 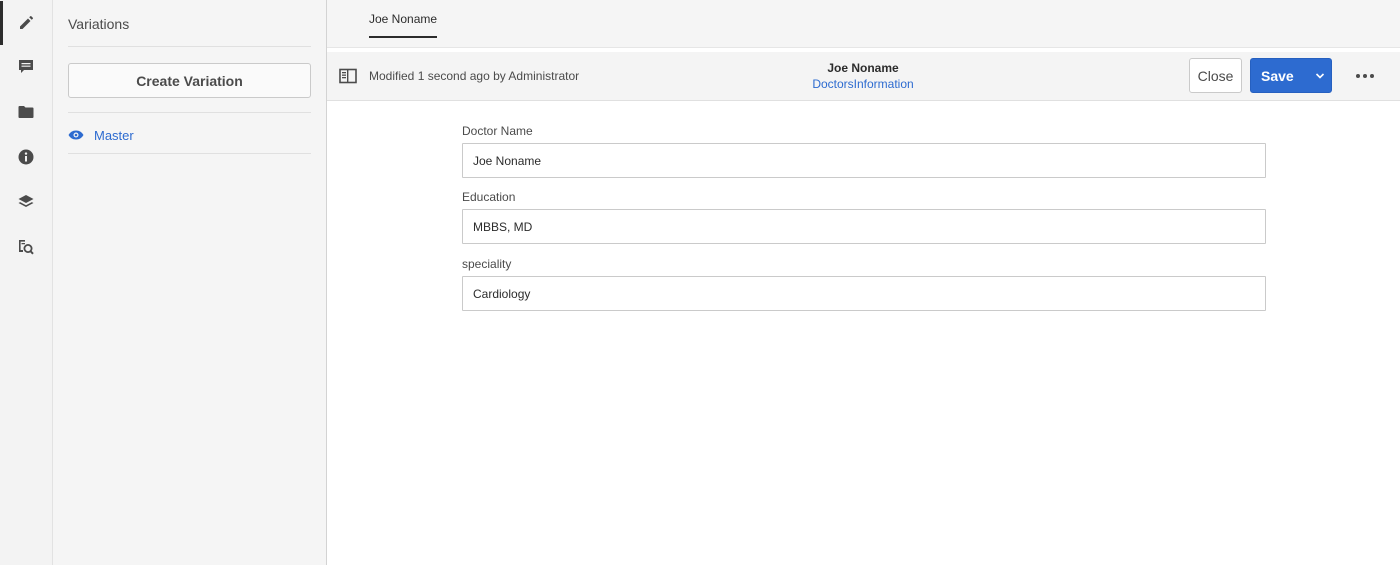 I want to click on fragment-title: Joe Noname DoctorsInformation, so click(x=863, y=76).